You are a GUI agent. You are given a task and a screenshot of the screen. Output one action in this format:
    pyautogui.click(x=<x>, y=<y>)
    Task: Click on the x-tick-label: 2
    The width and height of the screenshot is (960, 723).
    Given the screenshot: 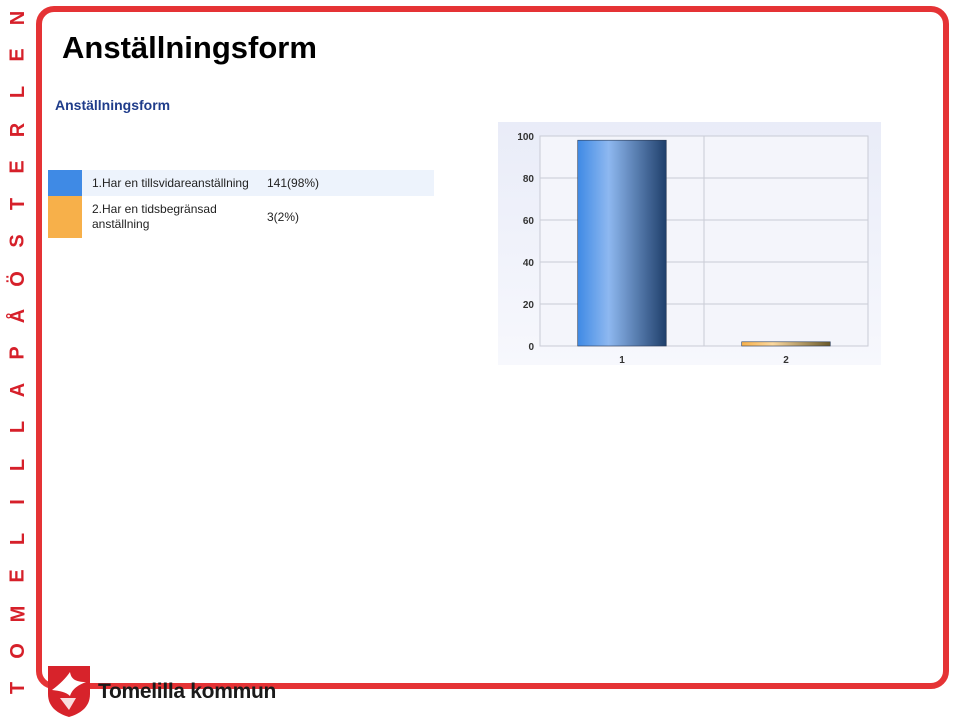 What is the action you would take?
    pyautogui.click(x=786, y=360)
    